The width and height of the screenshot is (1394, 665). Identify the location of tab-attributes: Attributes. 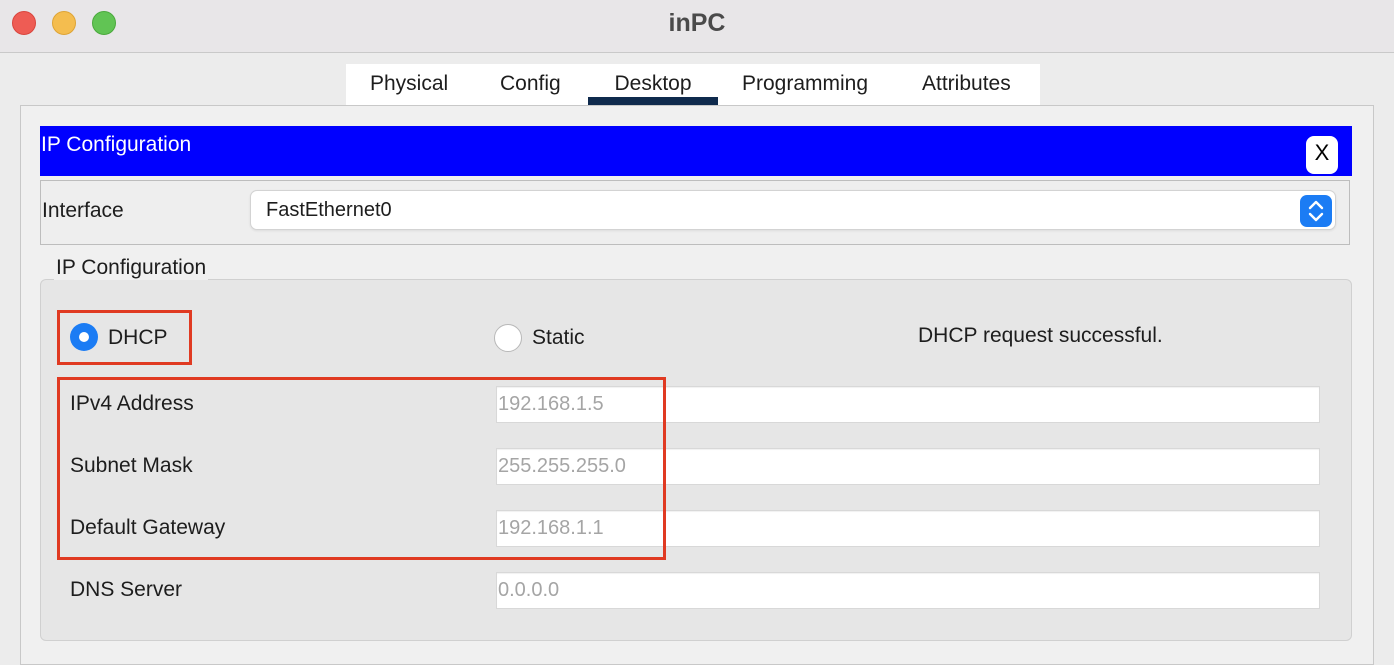
(966, 84).